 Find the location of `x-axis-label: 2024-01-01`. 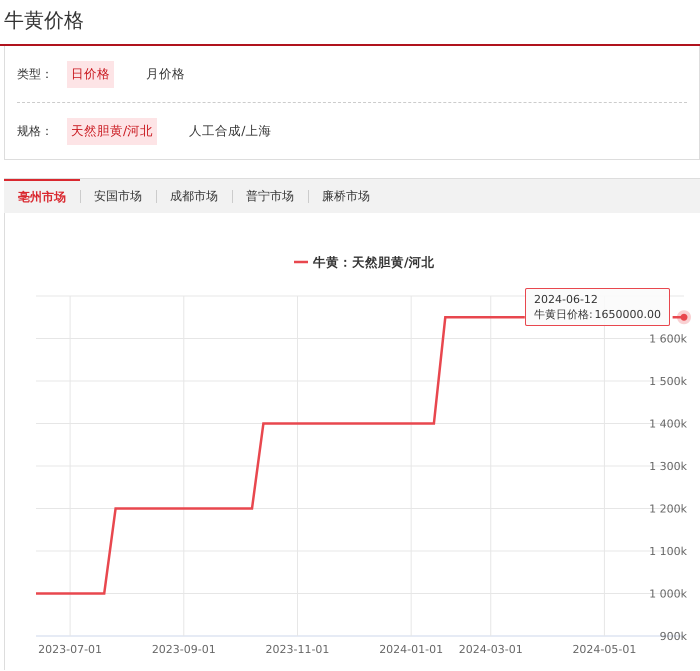

x-axis-label: 2024-01-01 is located at coordinates (411, 649).